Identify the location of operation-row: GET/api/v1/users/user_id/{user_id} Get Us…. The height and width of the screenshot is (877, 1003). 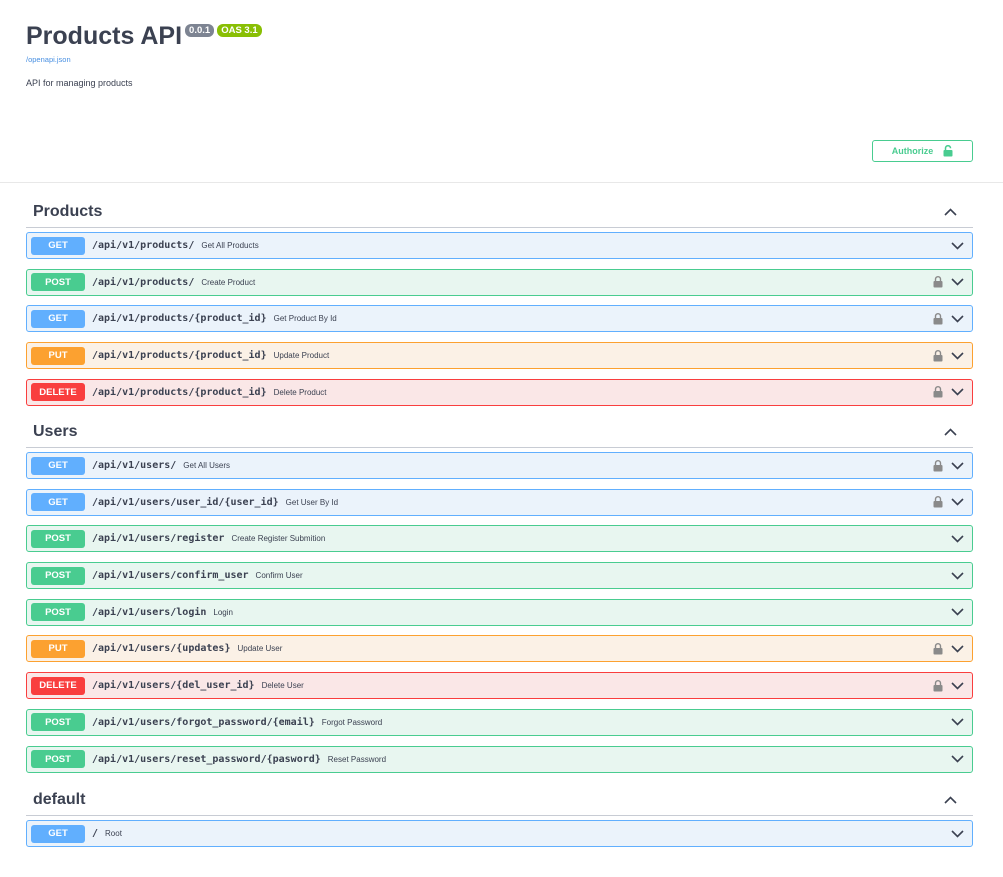
(499, 502).